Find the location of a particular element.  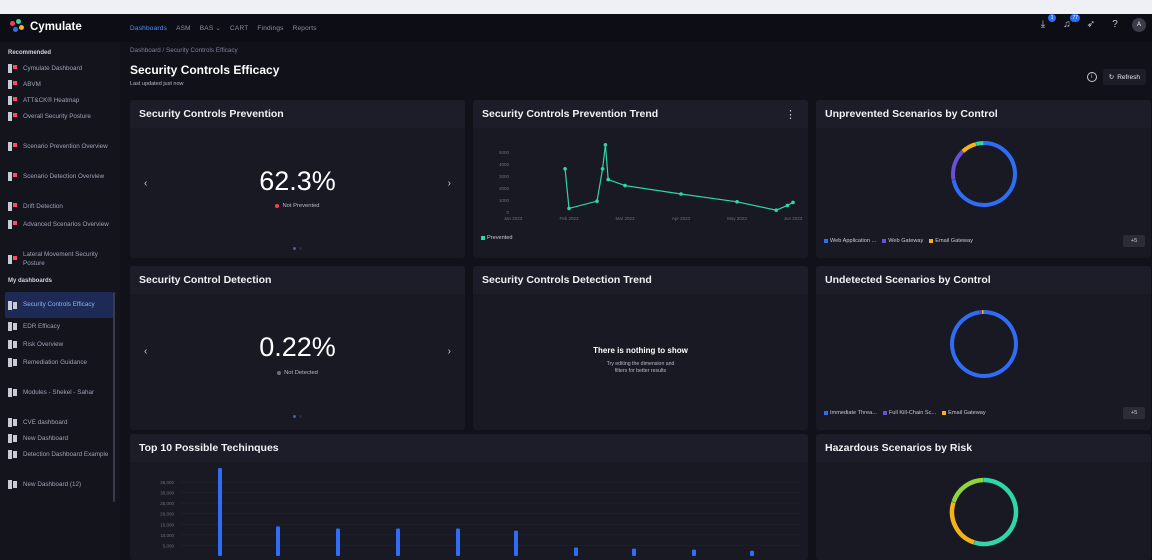

sidebar-item-cymulate-dashboard: Cymulate Dashboard is located at coordinates (62, 69).